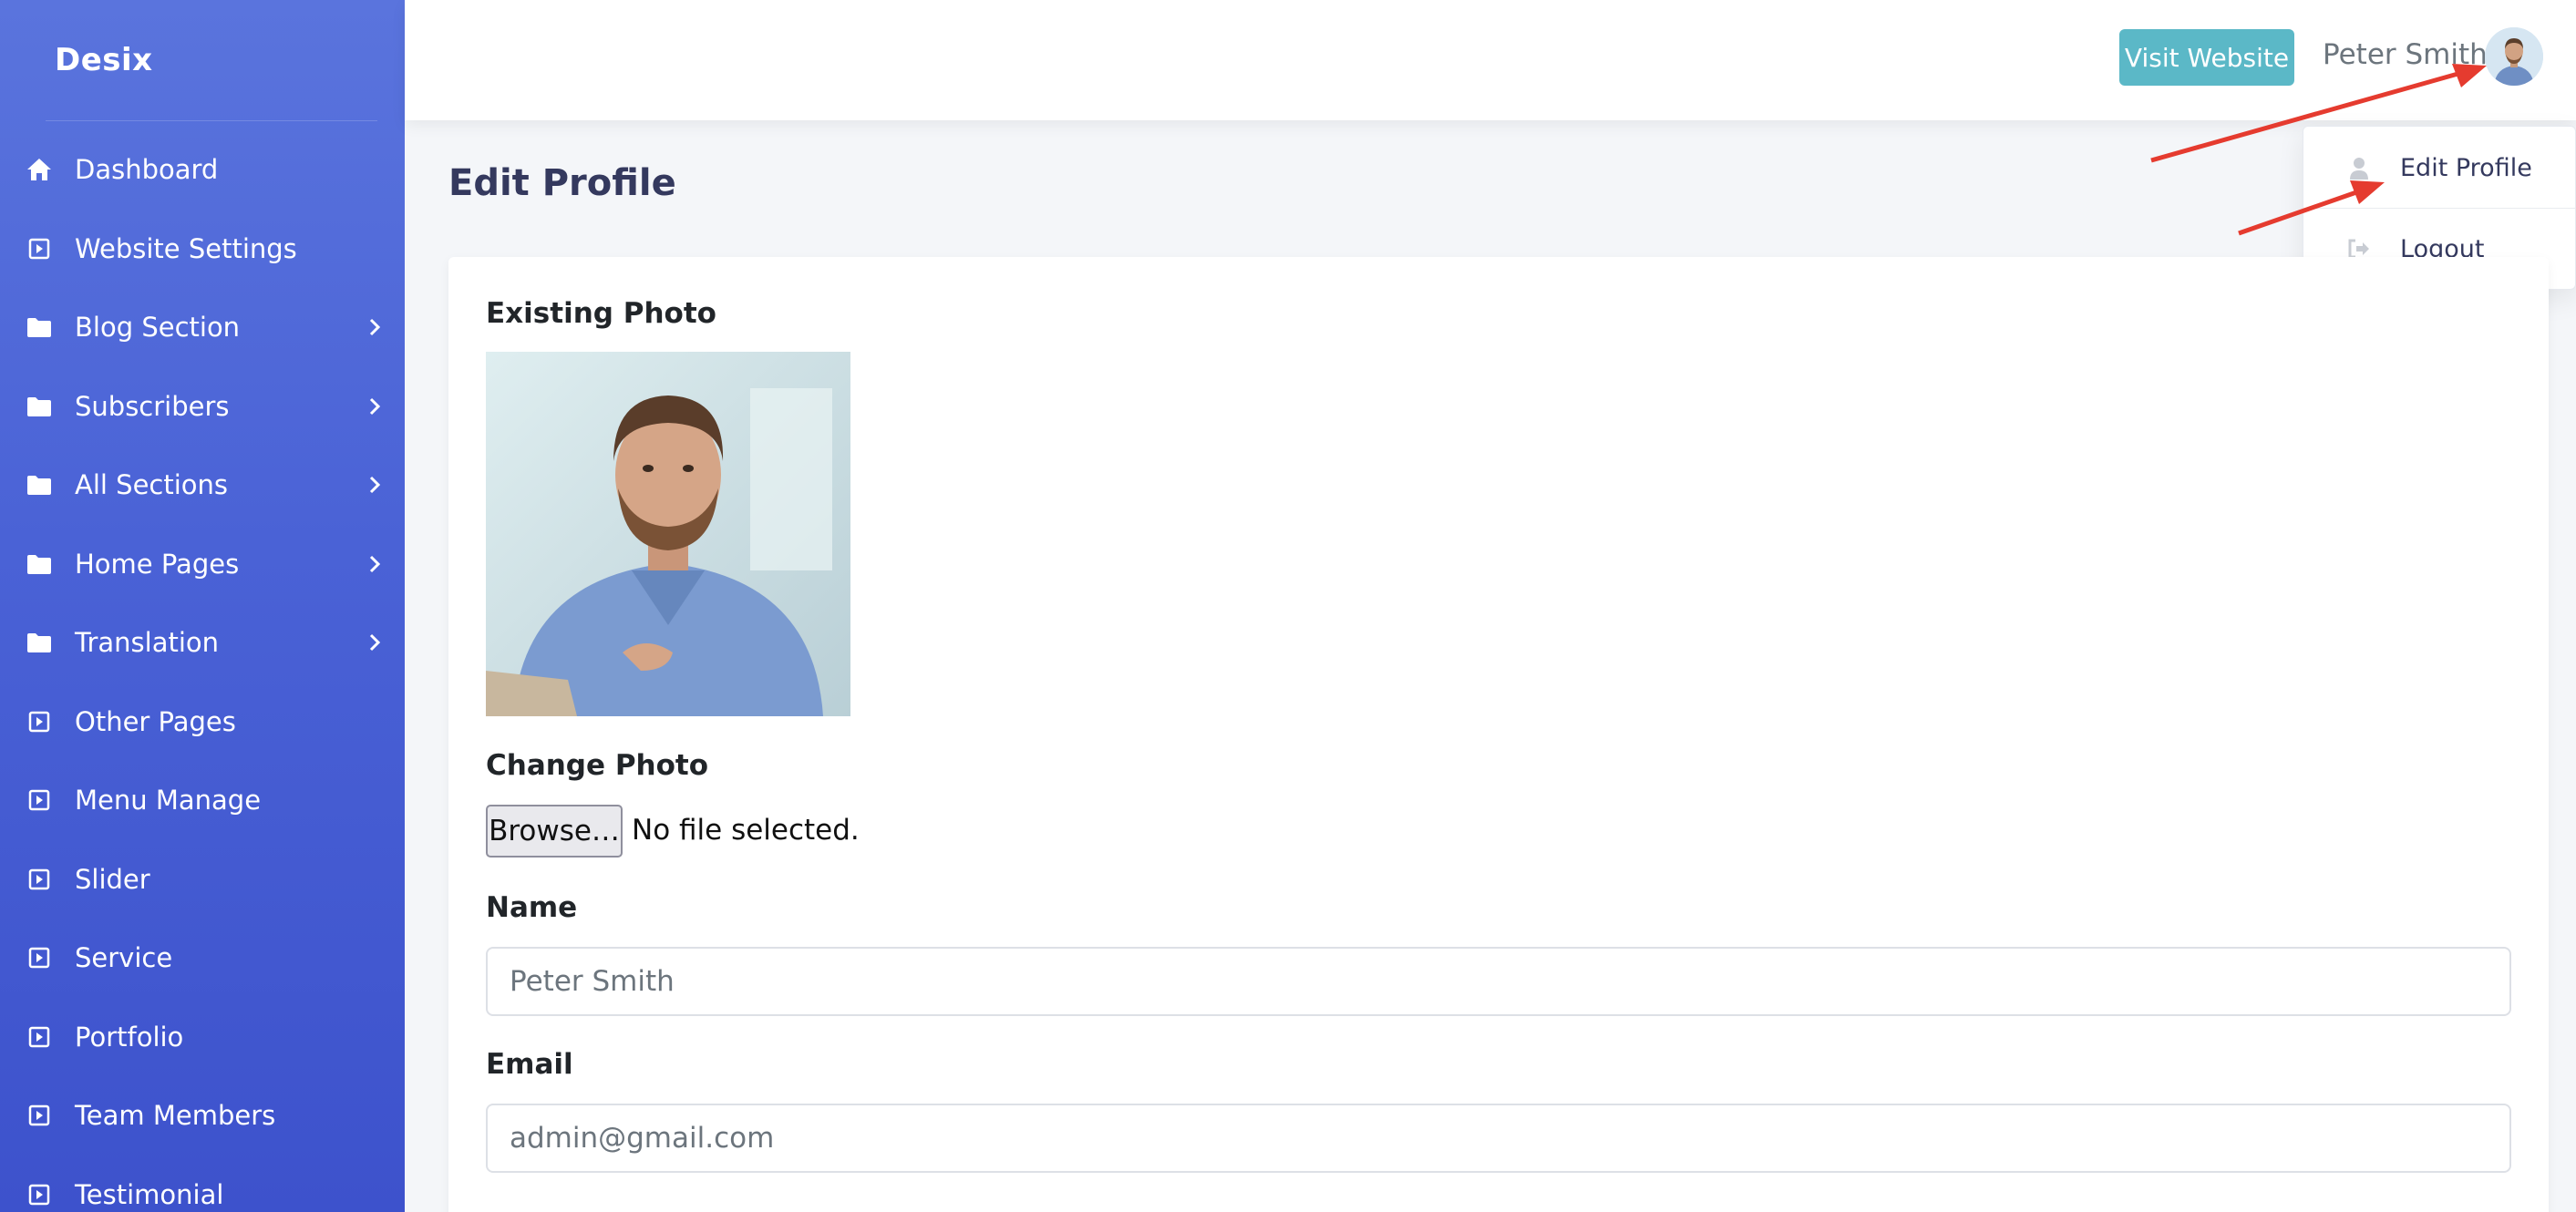 The width and height of the screenshot is (2576, 1212). Describe the element at coordinates (147, 170) in the screenshot. I see `sidebar-item-label: Dashboard` at that location.